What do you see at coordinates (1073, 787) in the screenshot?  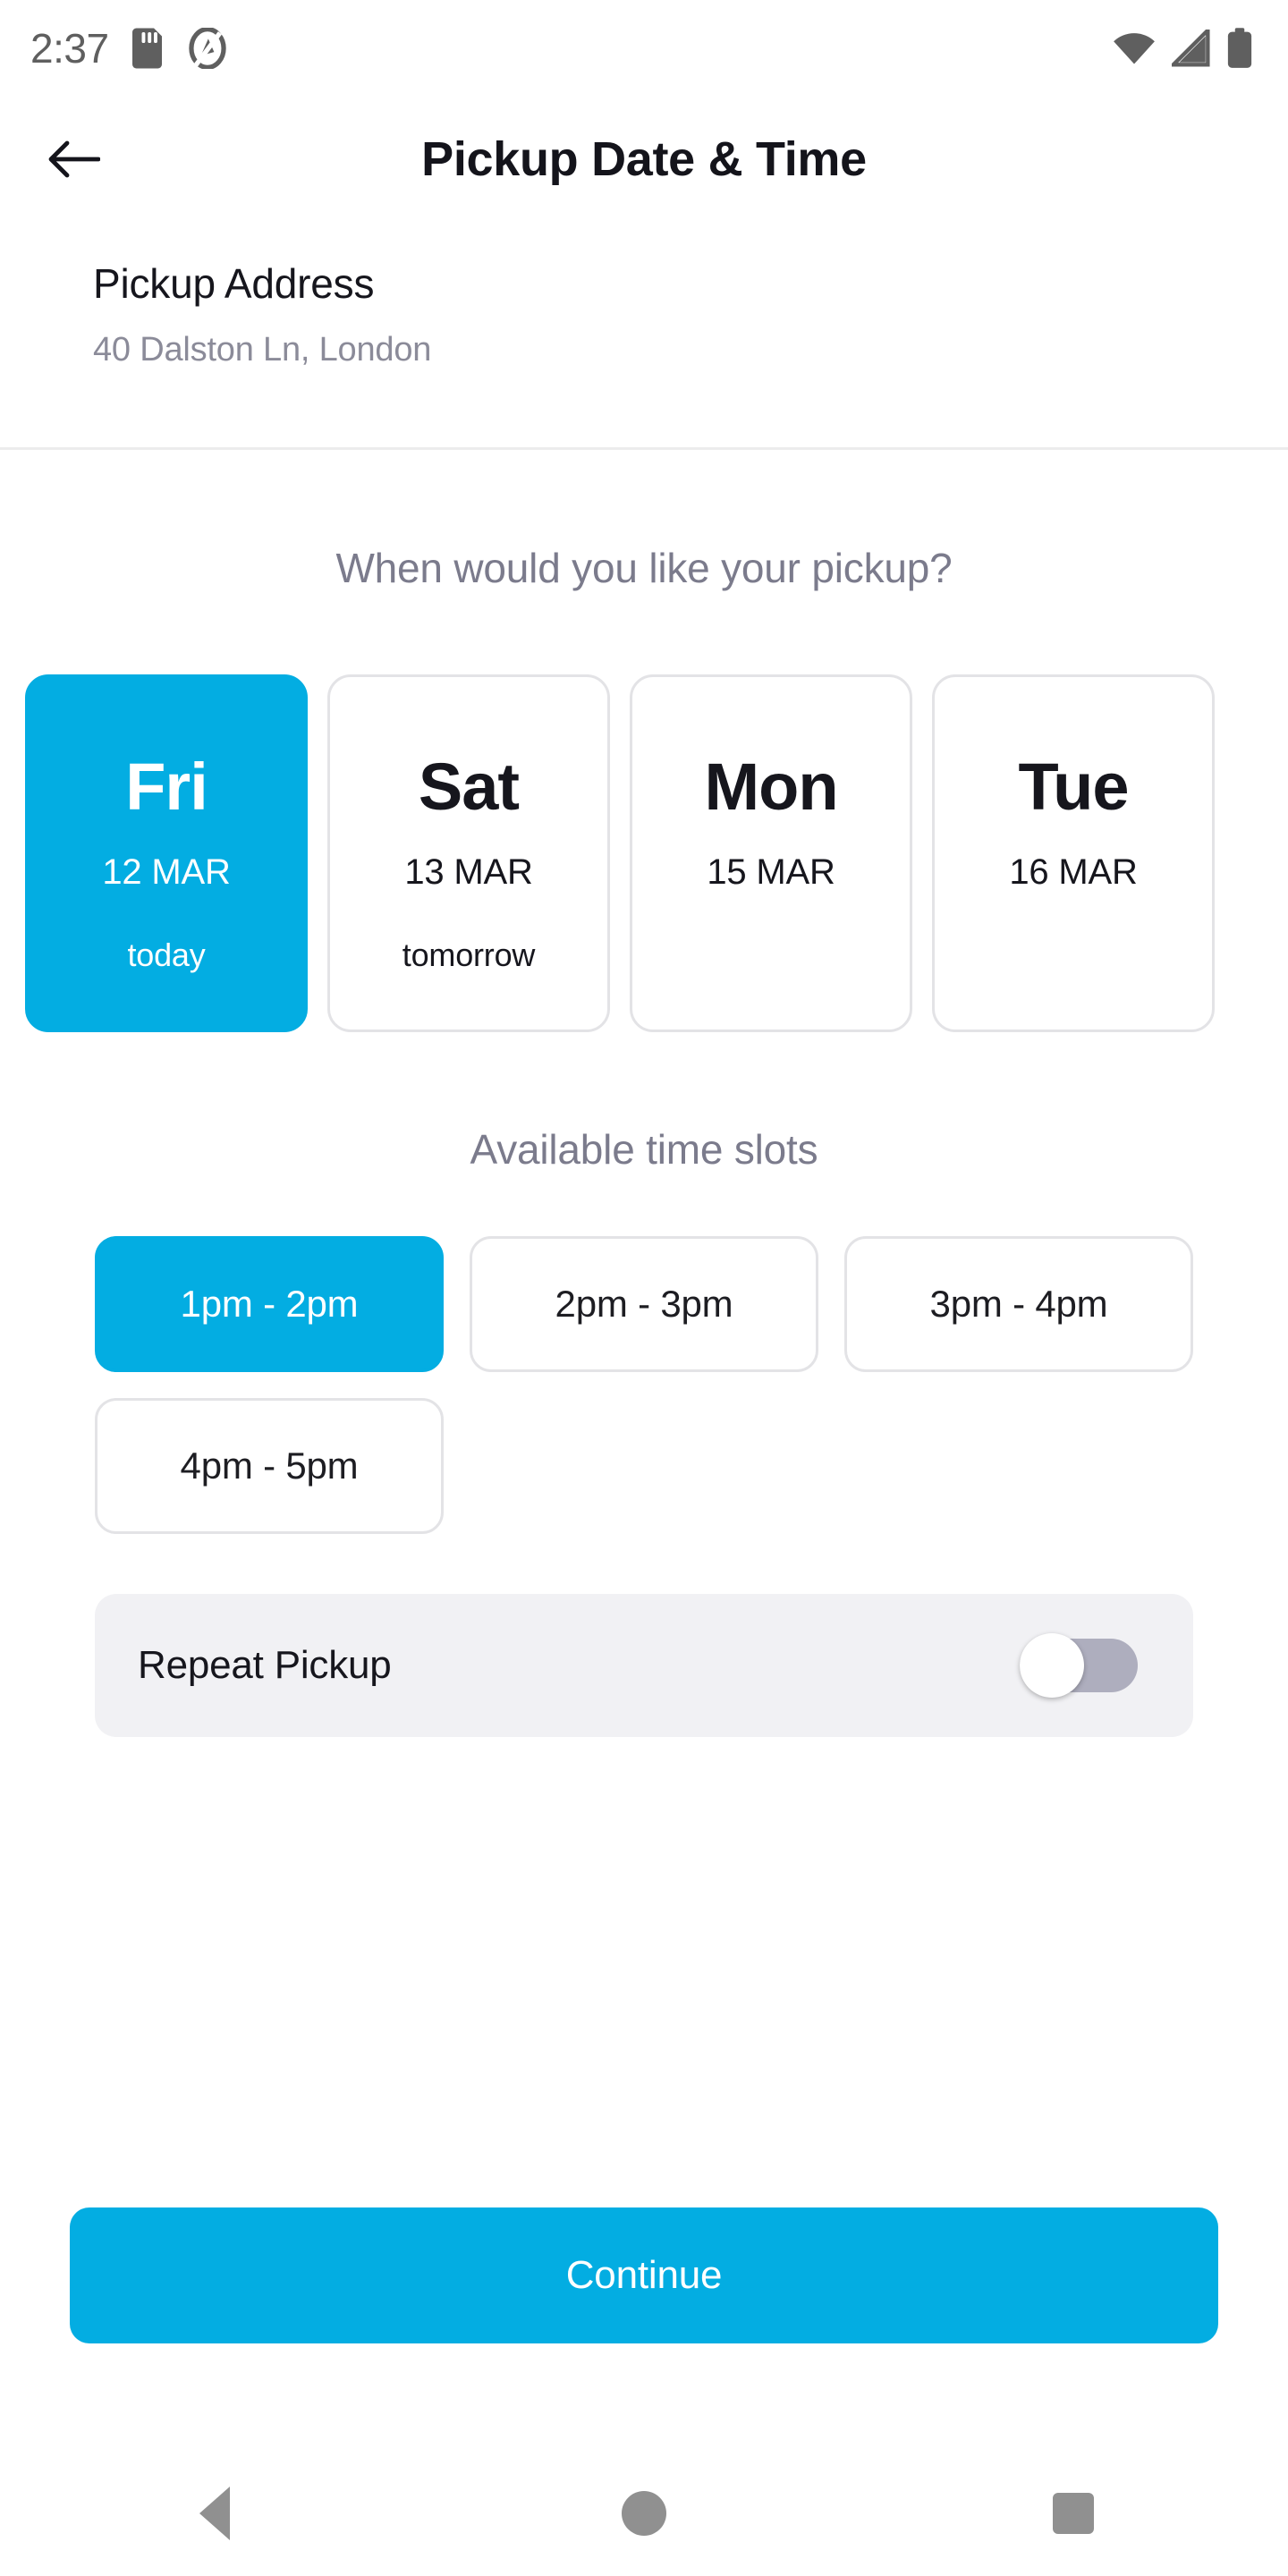 I see `date-card-day: Tue` at bounding box center [1073, 787].